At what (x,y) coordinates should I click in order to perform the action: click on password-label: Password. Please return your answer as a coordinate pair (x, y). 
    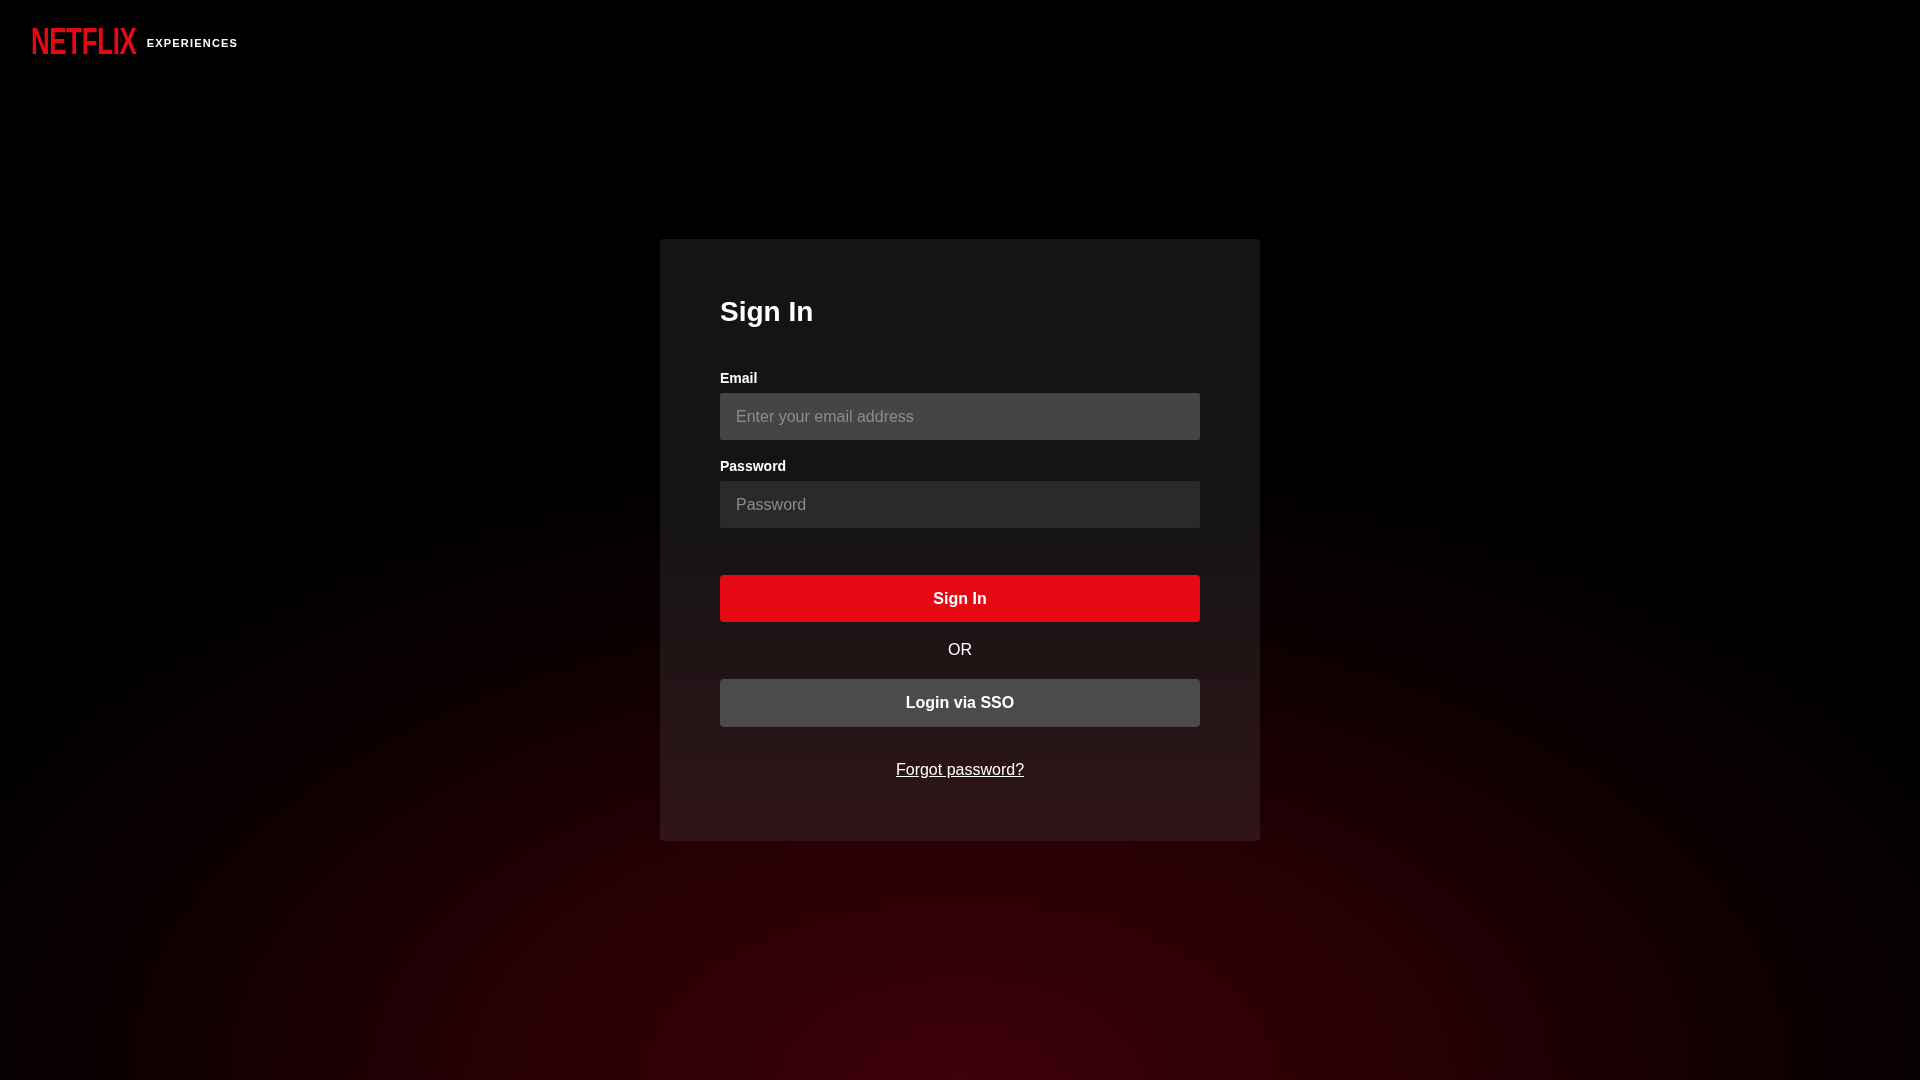
    Looking at the image, I should click on (753, 466).